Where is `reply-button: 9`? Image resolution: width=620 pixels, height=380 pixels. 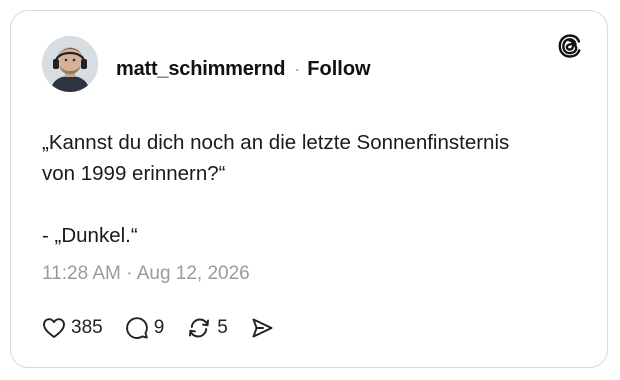 reply-button: 9 is located at coordinates (145, 328).